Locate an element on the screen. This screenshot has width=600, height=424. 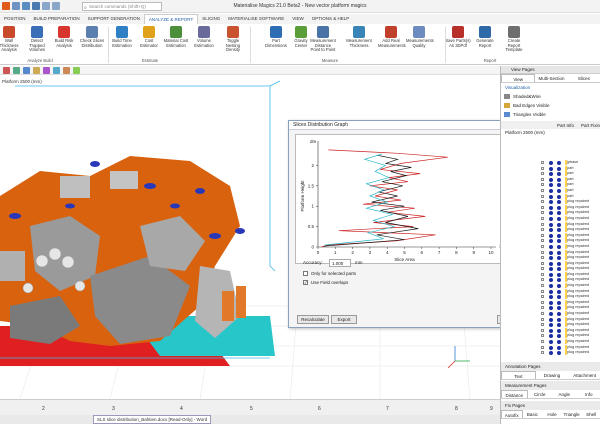
tab-position: POSITION is located at coordinates (15, 19).